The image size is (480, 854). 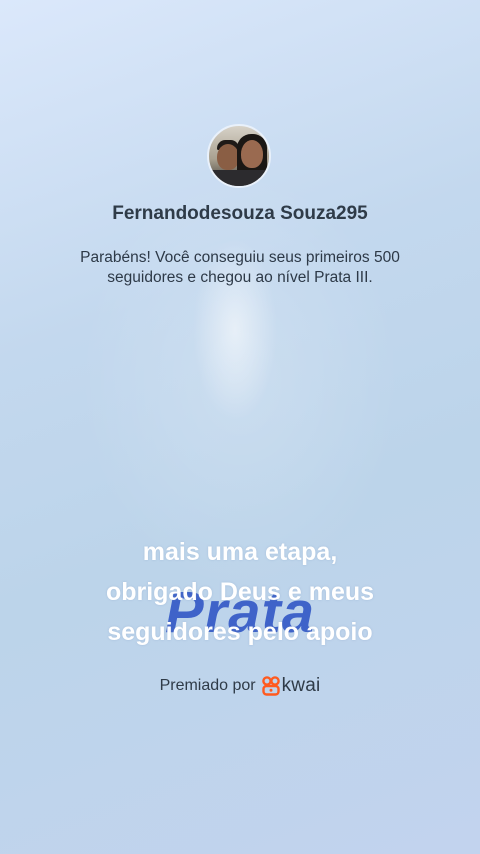 What do you see at coordinates (270, 686) in the screenshot?
I see `kwai-logo-icon` at bounding box center [270, 686].